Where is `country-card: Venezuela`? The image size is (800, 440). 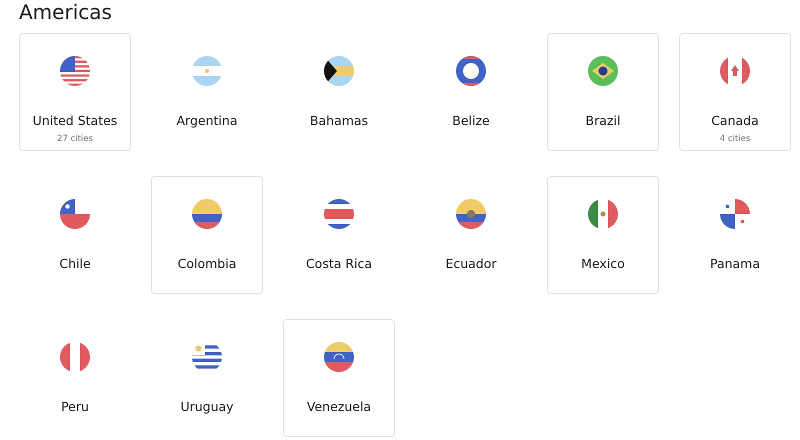 country-card: Venezuela is located at coordinates (339, 378).